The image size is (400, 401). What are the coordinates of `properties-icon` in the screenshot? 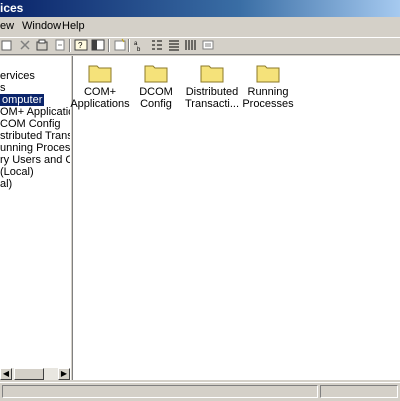 It's located at (7, 45).